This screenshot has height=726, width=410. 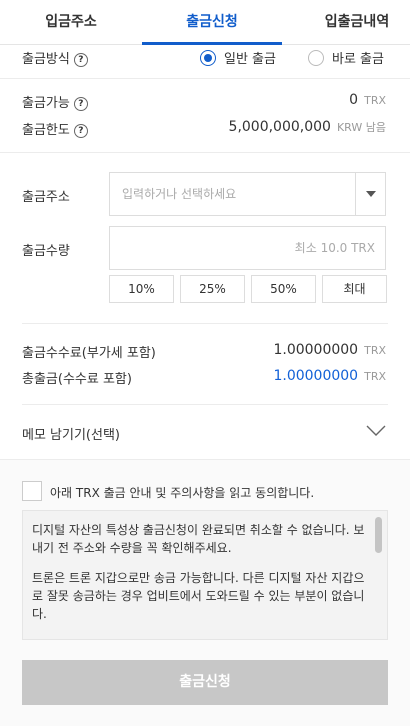 What do you see at coordinates (346, 22) in the screenshot?
I see `tab-history: 입출금내역` at bounding box center [346, 22].